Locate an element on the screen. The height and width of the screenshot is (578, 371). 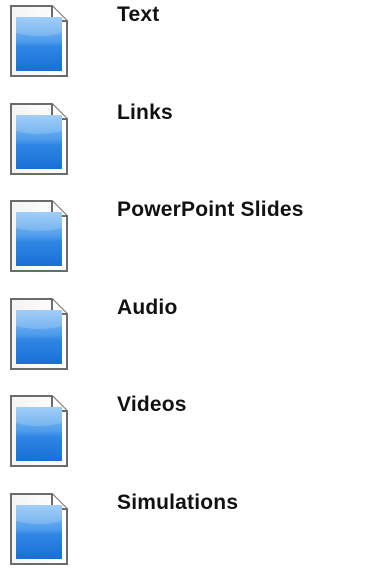
item-label: Text is located at coordinates (138, 15).